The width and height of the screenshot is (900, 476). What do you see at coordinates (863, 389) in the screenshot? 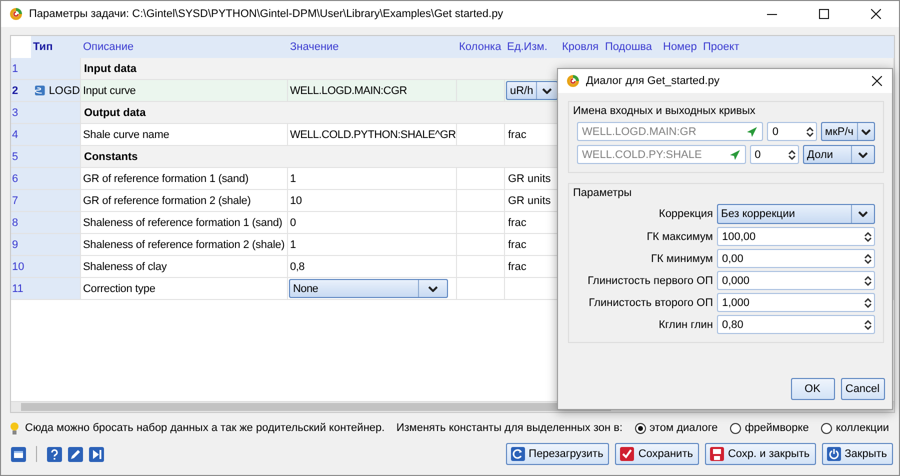
I see `dialog-button: Cancel` at bounding box center [863, 389].